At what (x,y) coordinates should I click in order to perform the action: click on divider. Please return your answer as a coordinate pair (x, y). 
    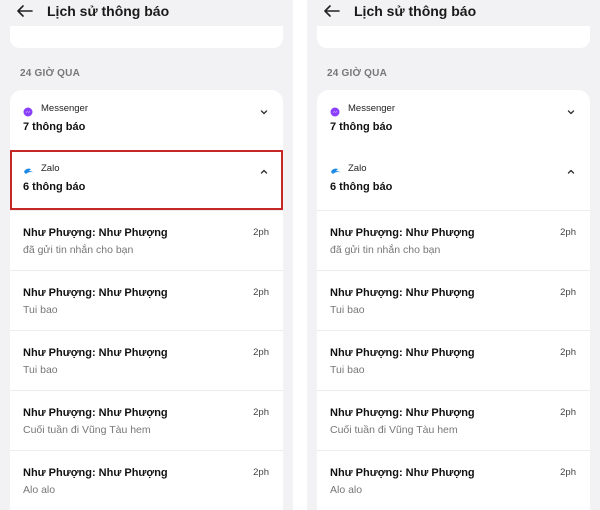
    Looking at the image, I should click on (300, 255).